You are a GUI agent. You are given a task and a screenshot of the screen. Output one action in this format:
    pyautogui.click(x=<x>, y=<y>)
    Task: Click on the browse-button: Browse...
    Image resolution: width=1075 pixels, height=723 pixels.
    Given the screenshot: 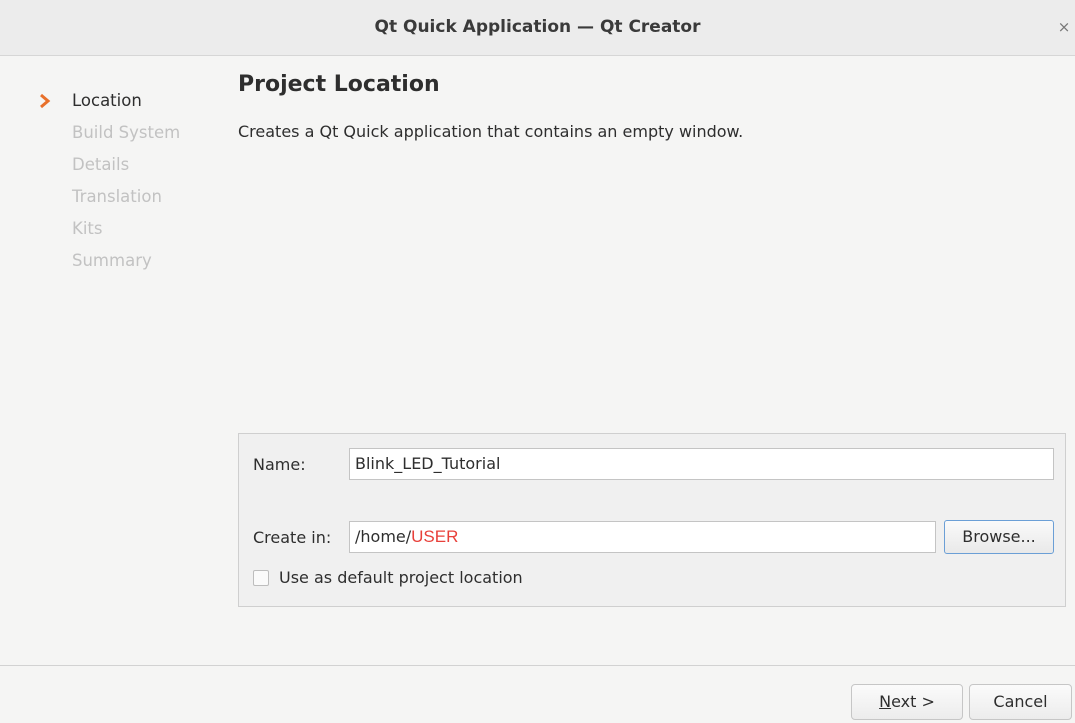 What is the action you would take?
    pyautogui.click(x=999, y=537)
    